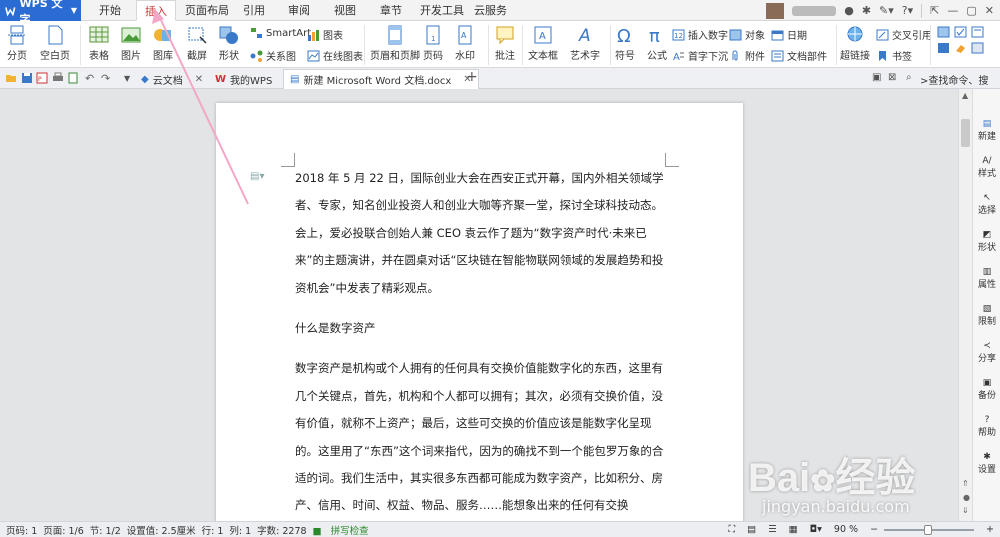 The width and height of the screenshot is (1000, 537). What do you see at coordinates (21, 530) in the screenshot?
I see `status-page-number: 页码: 1` at bounding box center [21, 530].